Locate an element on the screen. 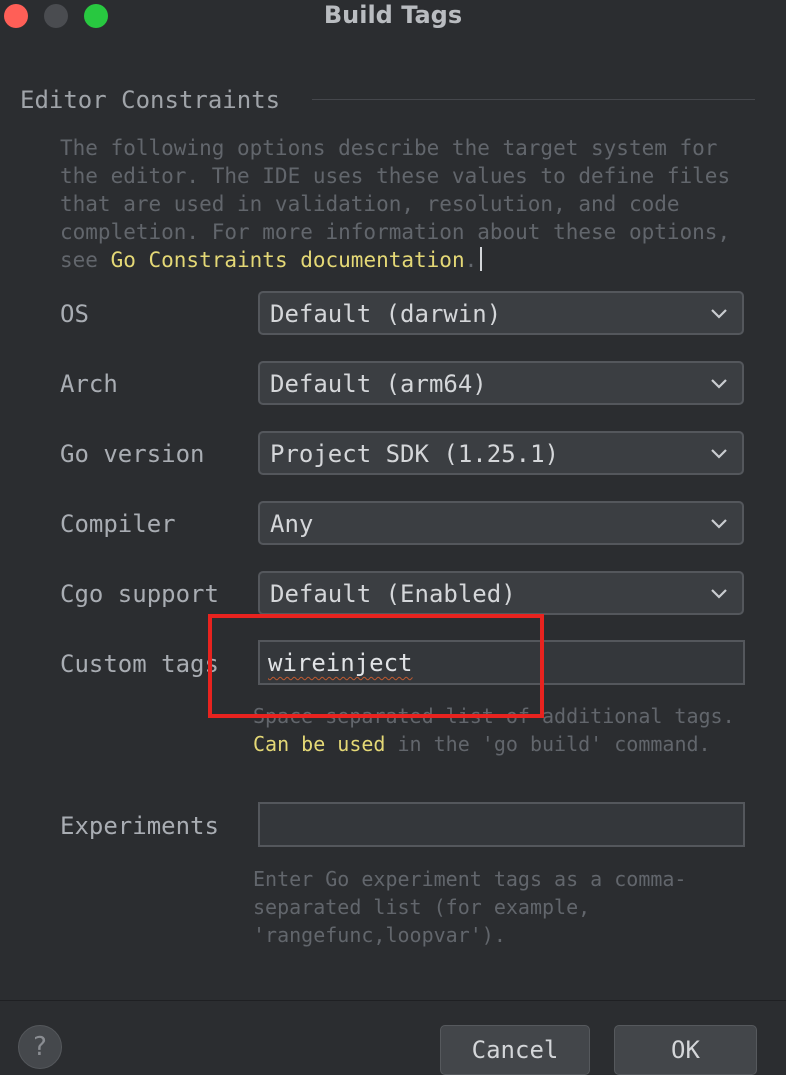 The width and height of the screenshot is (786, 1075). os-select-value: Default (darwin) is located at coordinates (386, 314).